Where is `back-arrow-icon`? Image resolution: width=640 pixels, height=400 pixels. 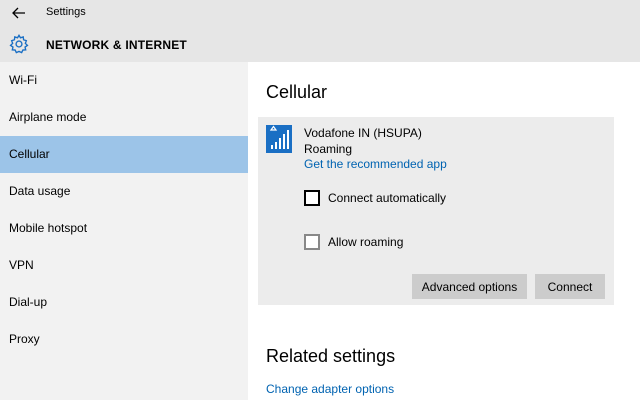
back-arrow-icon is located at coordinates (18, 13).